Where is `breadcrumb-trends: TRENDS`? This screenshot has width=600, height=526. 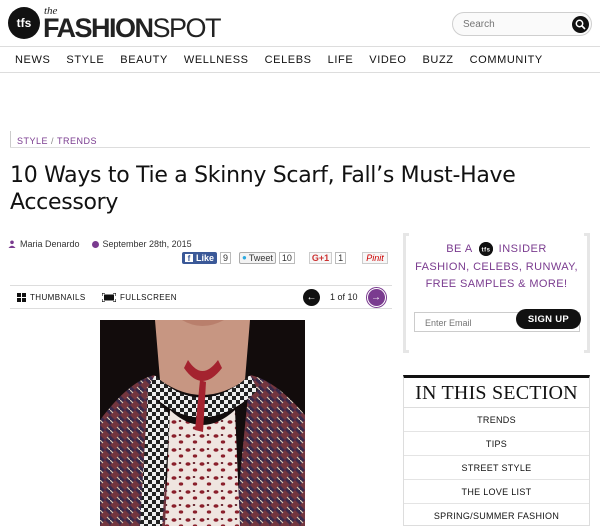 breadcrumb-trends: TRENDS is located at coordinates (77, 141).